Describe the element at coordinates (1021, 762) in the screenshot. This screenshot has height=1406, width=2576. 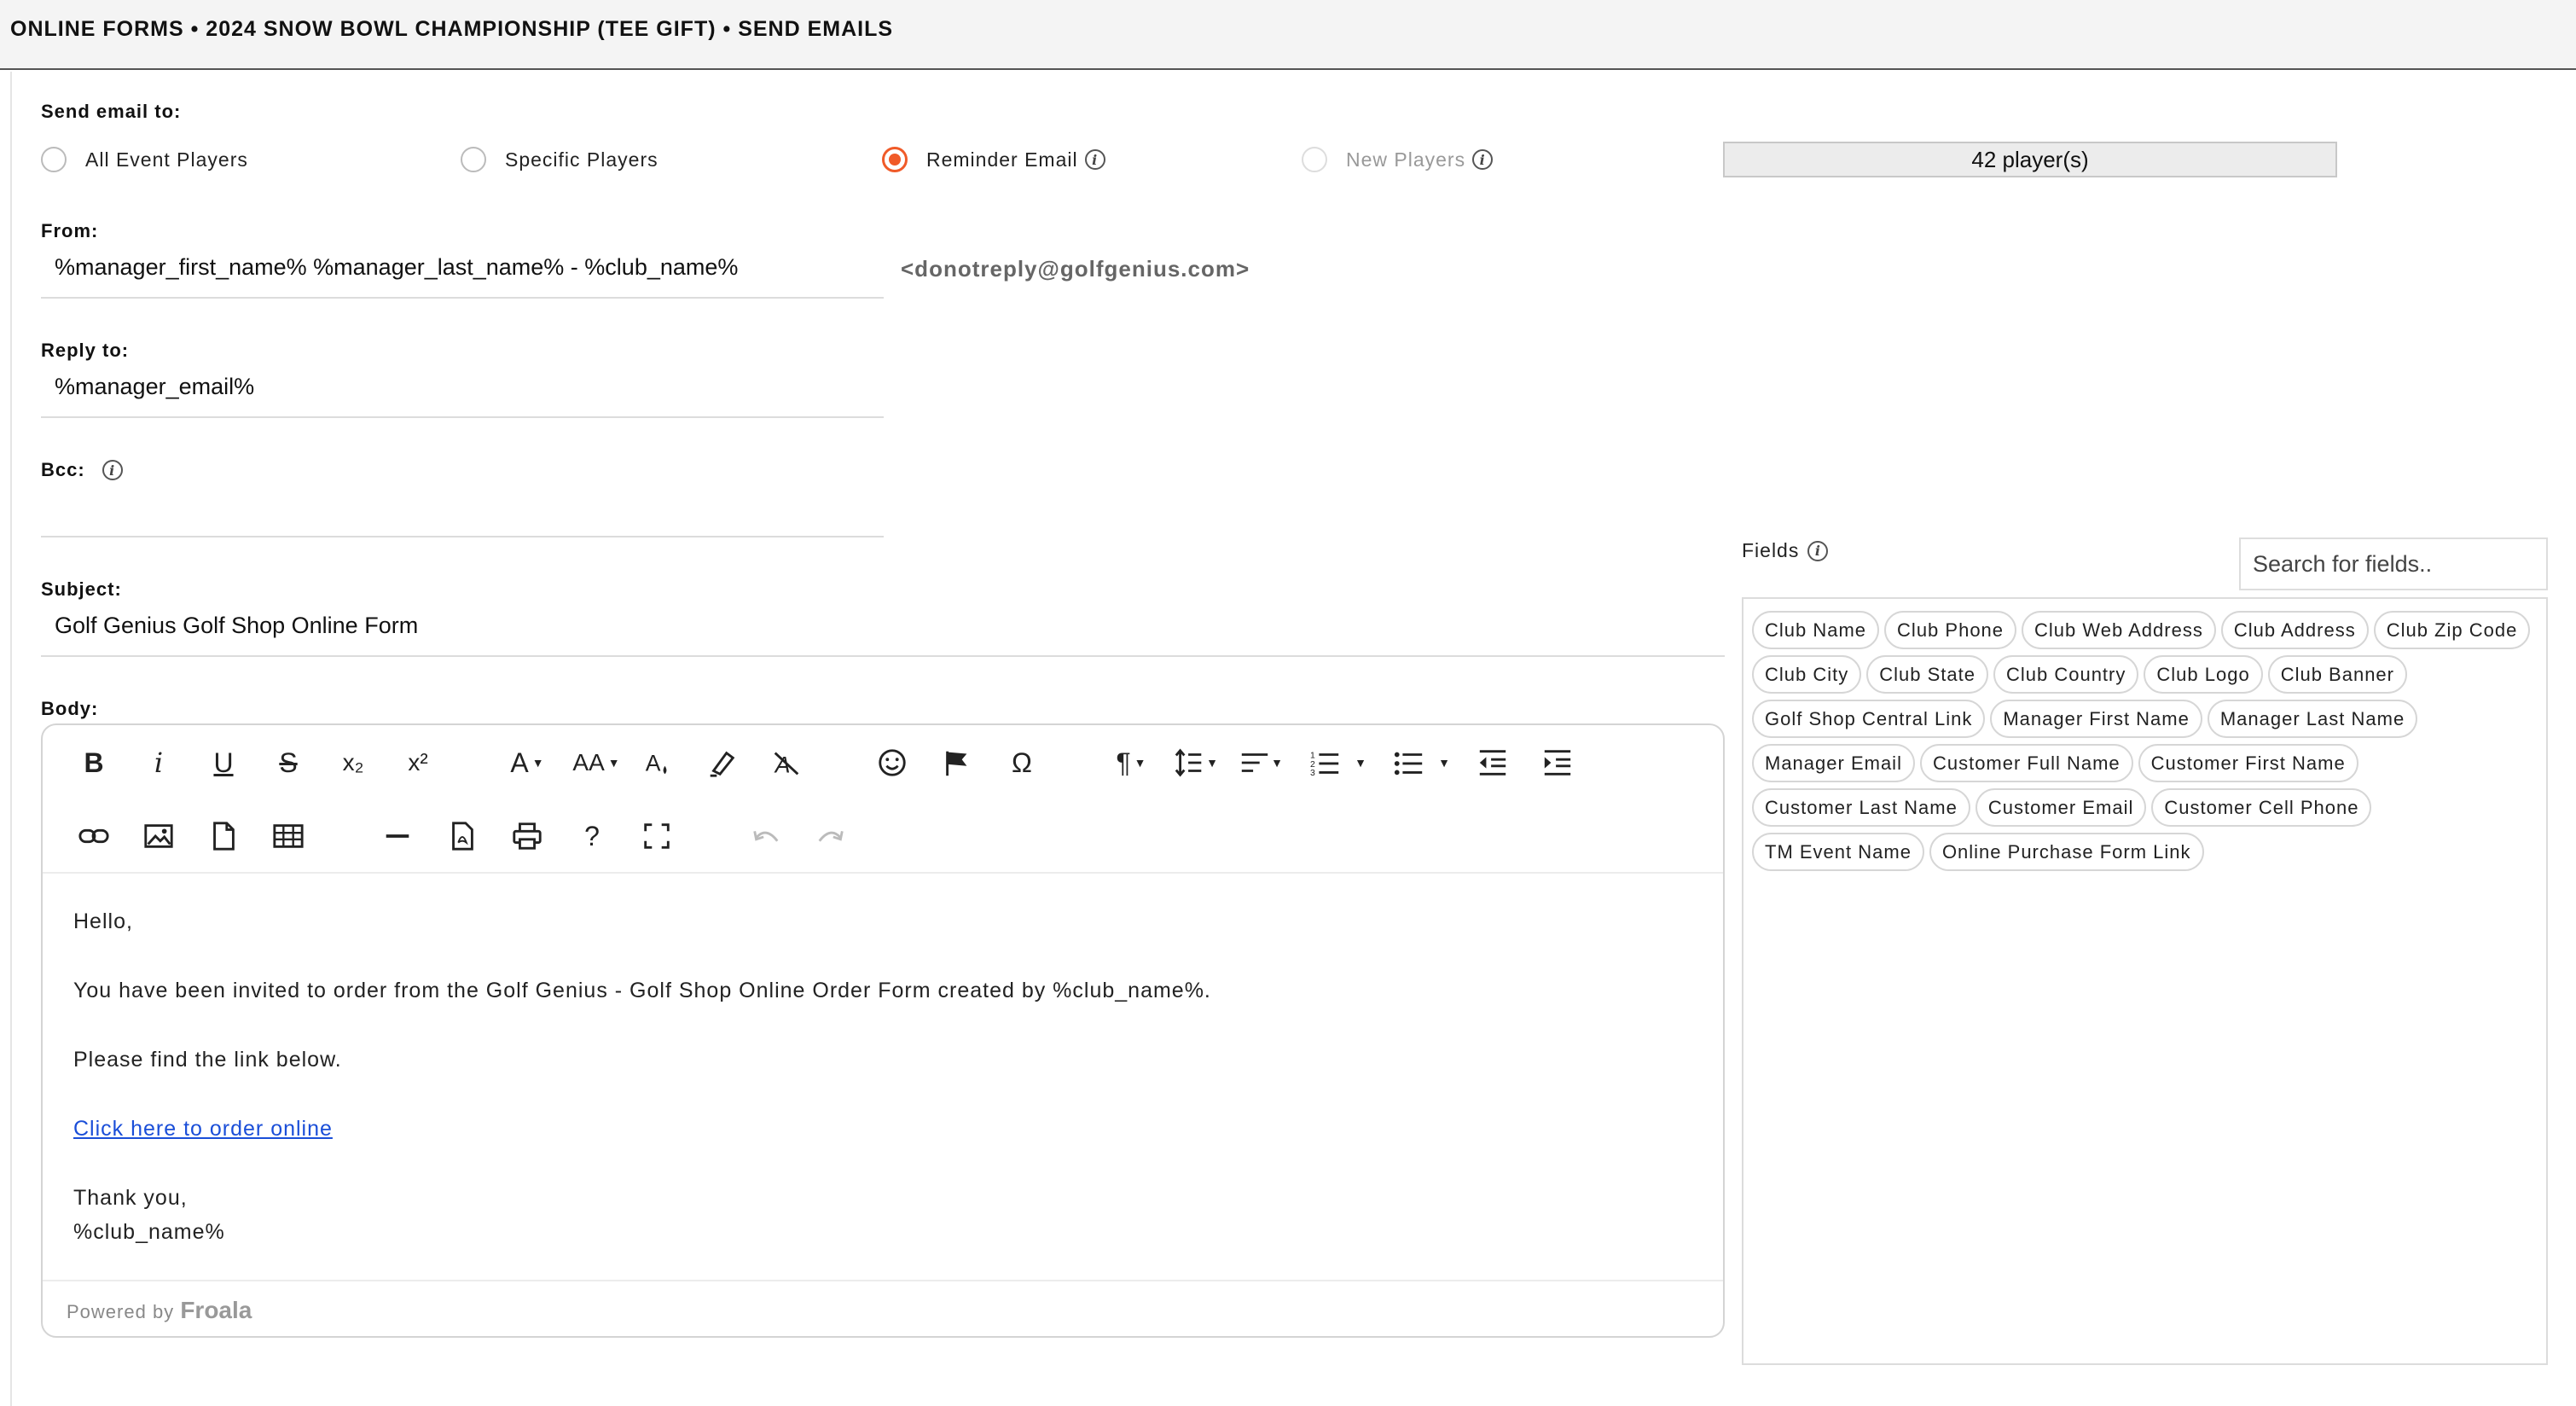
I see `special-characters-button: Ω` at that location.